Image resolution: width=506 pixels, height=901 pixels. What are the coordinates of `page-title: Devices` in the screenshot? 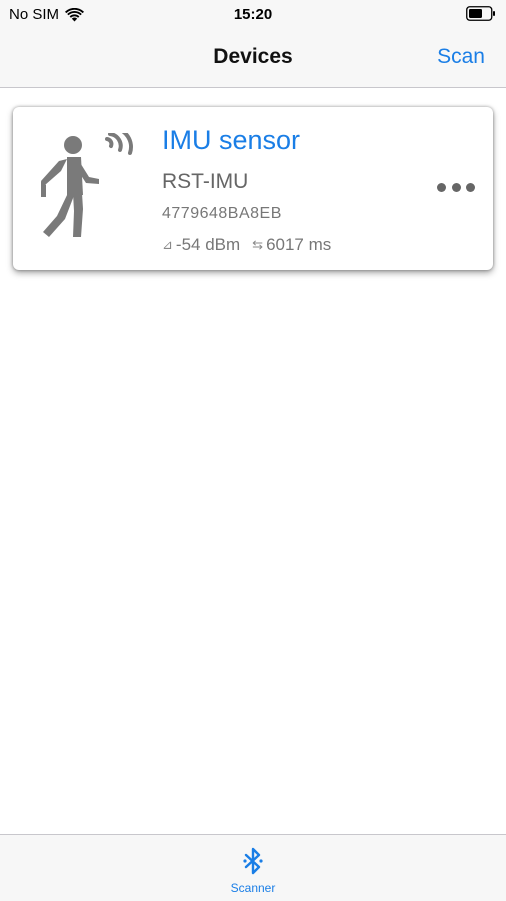 It's located at (253, 56).